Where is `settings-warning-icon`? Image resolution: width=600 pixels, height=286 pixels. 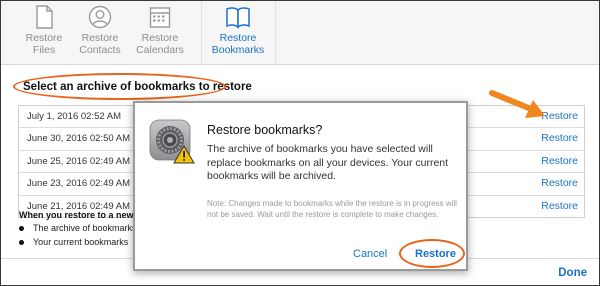
settings-warning-icon is located at coordinates (172, 141).